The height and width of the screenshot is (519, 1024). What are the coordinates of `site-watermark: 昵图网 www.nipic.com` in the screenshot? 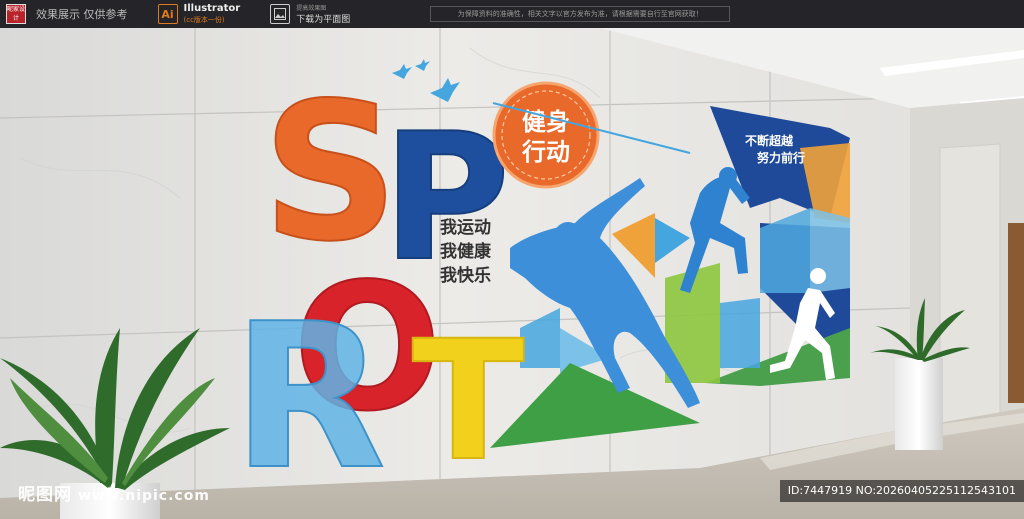 It's located at (114, 492).